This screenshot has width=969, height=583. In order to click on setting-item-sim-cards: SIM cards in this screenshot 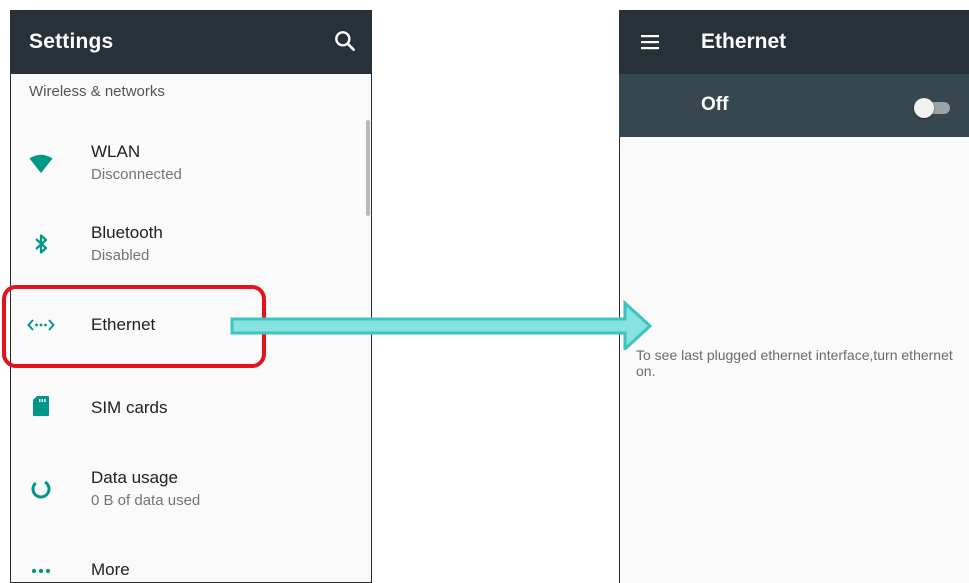, I will do `click(190, 407)`.